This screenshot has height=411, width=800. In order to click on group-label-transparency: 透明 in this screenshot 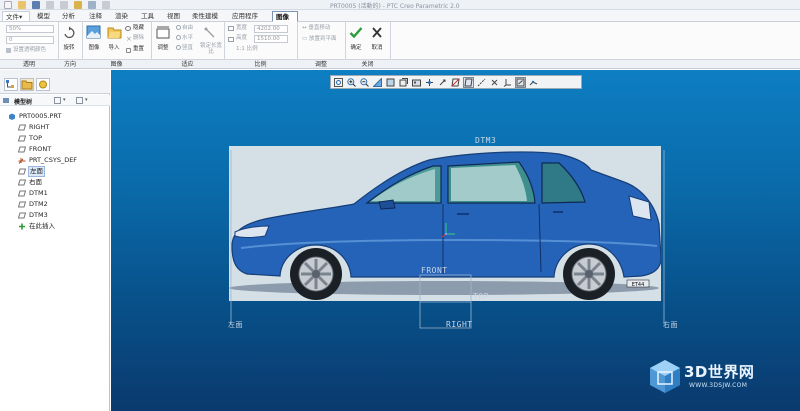, I will do `click(28, 64)`.